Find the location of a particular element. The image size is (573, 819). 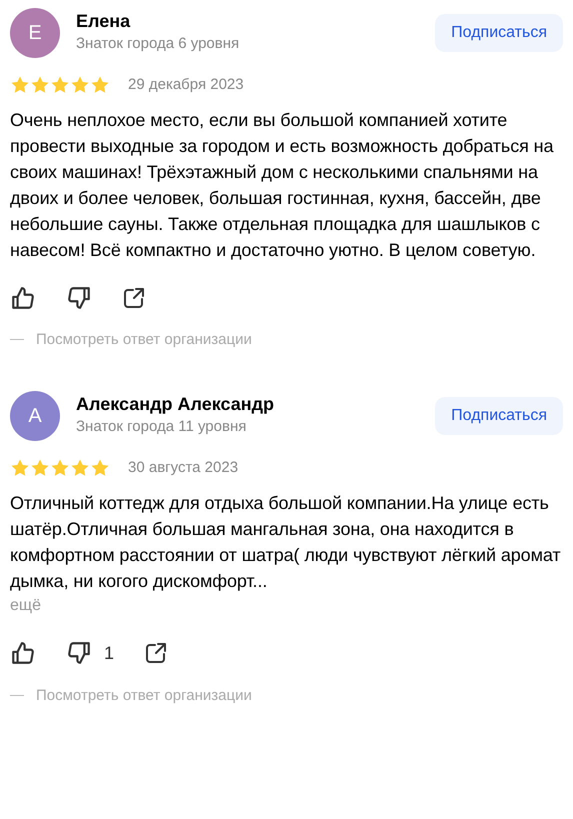

reviewer-level: Знаток города 6 уровня is located at coordinates (158, 44).